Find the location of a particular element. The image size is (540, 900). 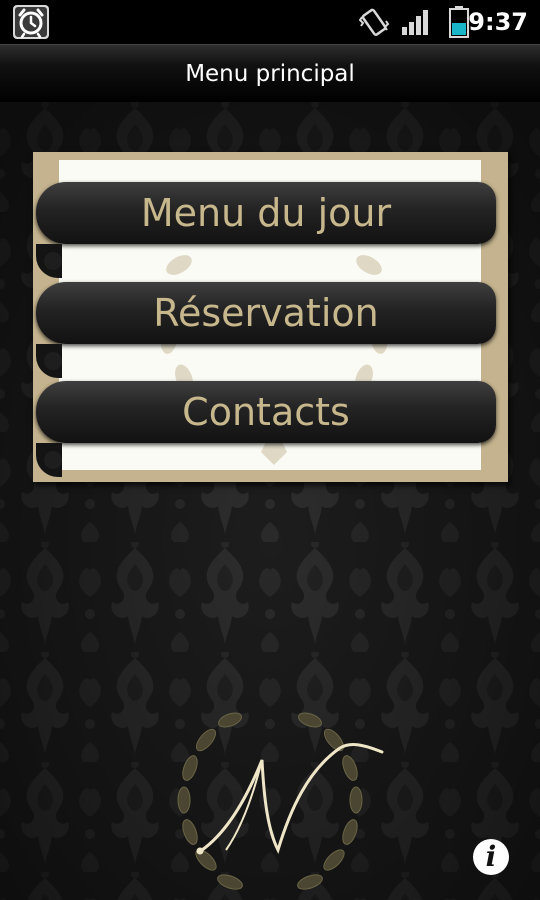

restaurant-logo is located at coordinates (280, 801).